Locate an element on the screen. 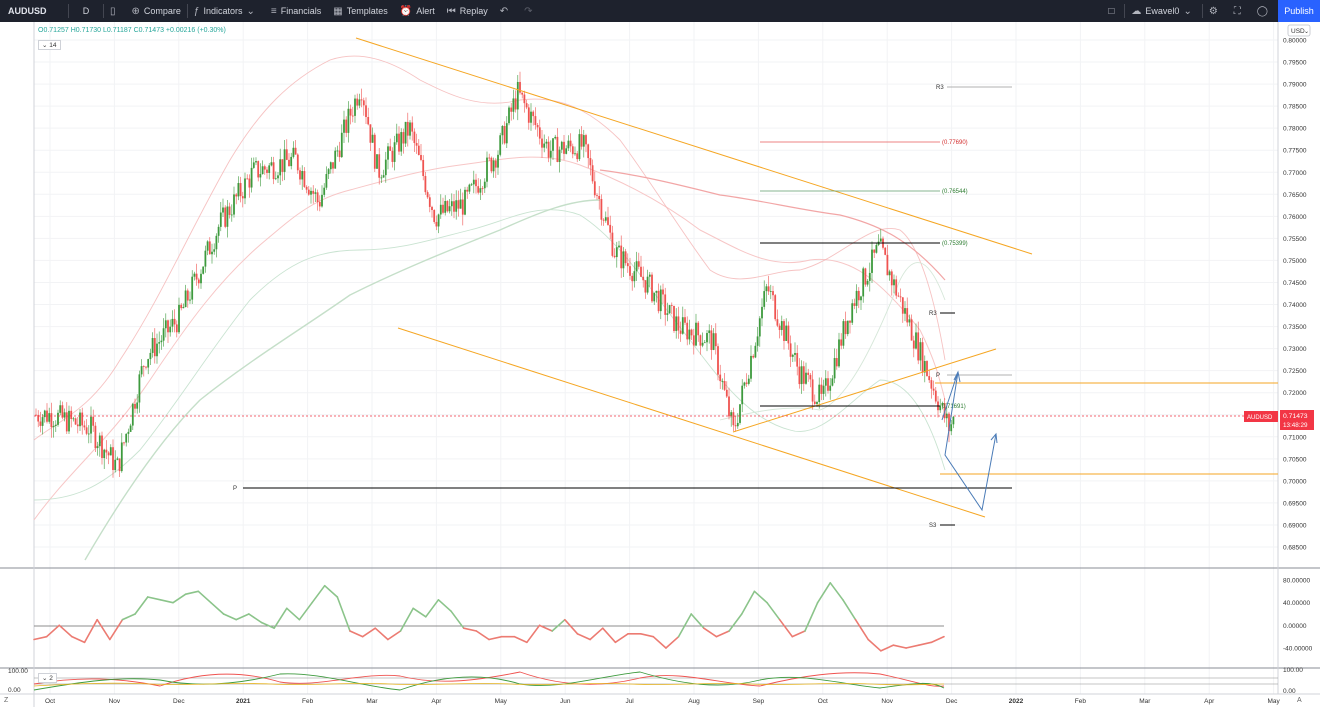  price-tick: 0.78000 is located at coordinates (1295, 129).